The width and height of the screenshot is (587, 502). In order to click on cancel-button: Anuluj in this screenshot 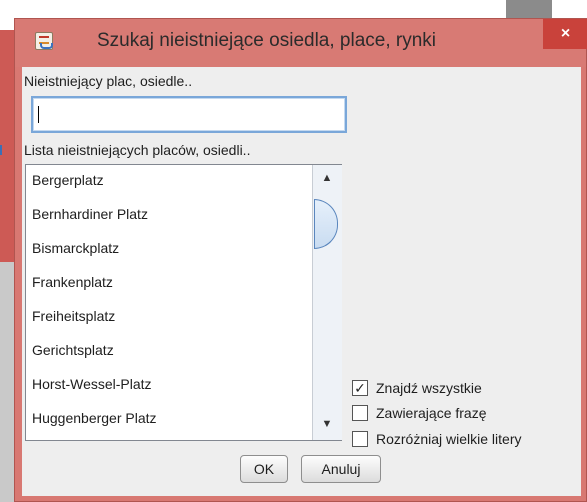, I will do `click(341, 469)`.